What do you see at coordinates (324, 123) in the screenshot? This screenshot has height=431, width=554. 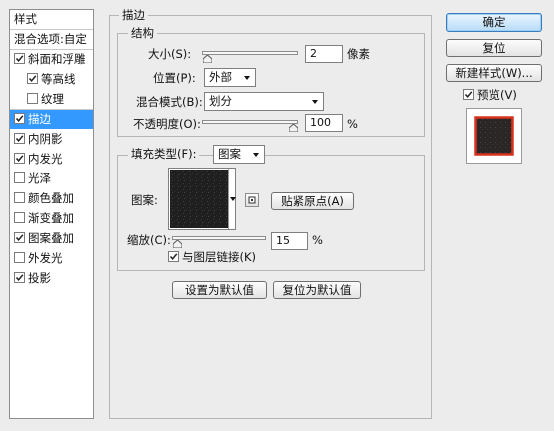 I see `opacity-input: 100` at bounding box center [324, 123].